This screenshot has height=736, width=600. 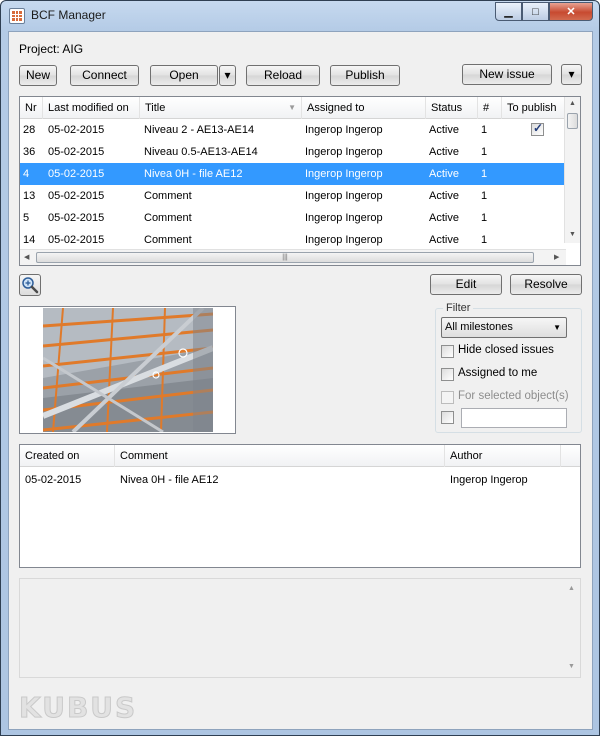 I want to click on resolve-button: Resolve, so click(x=546, y=284).